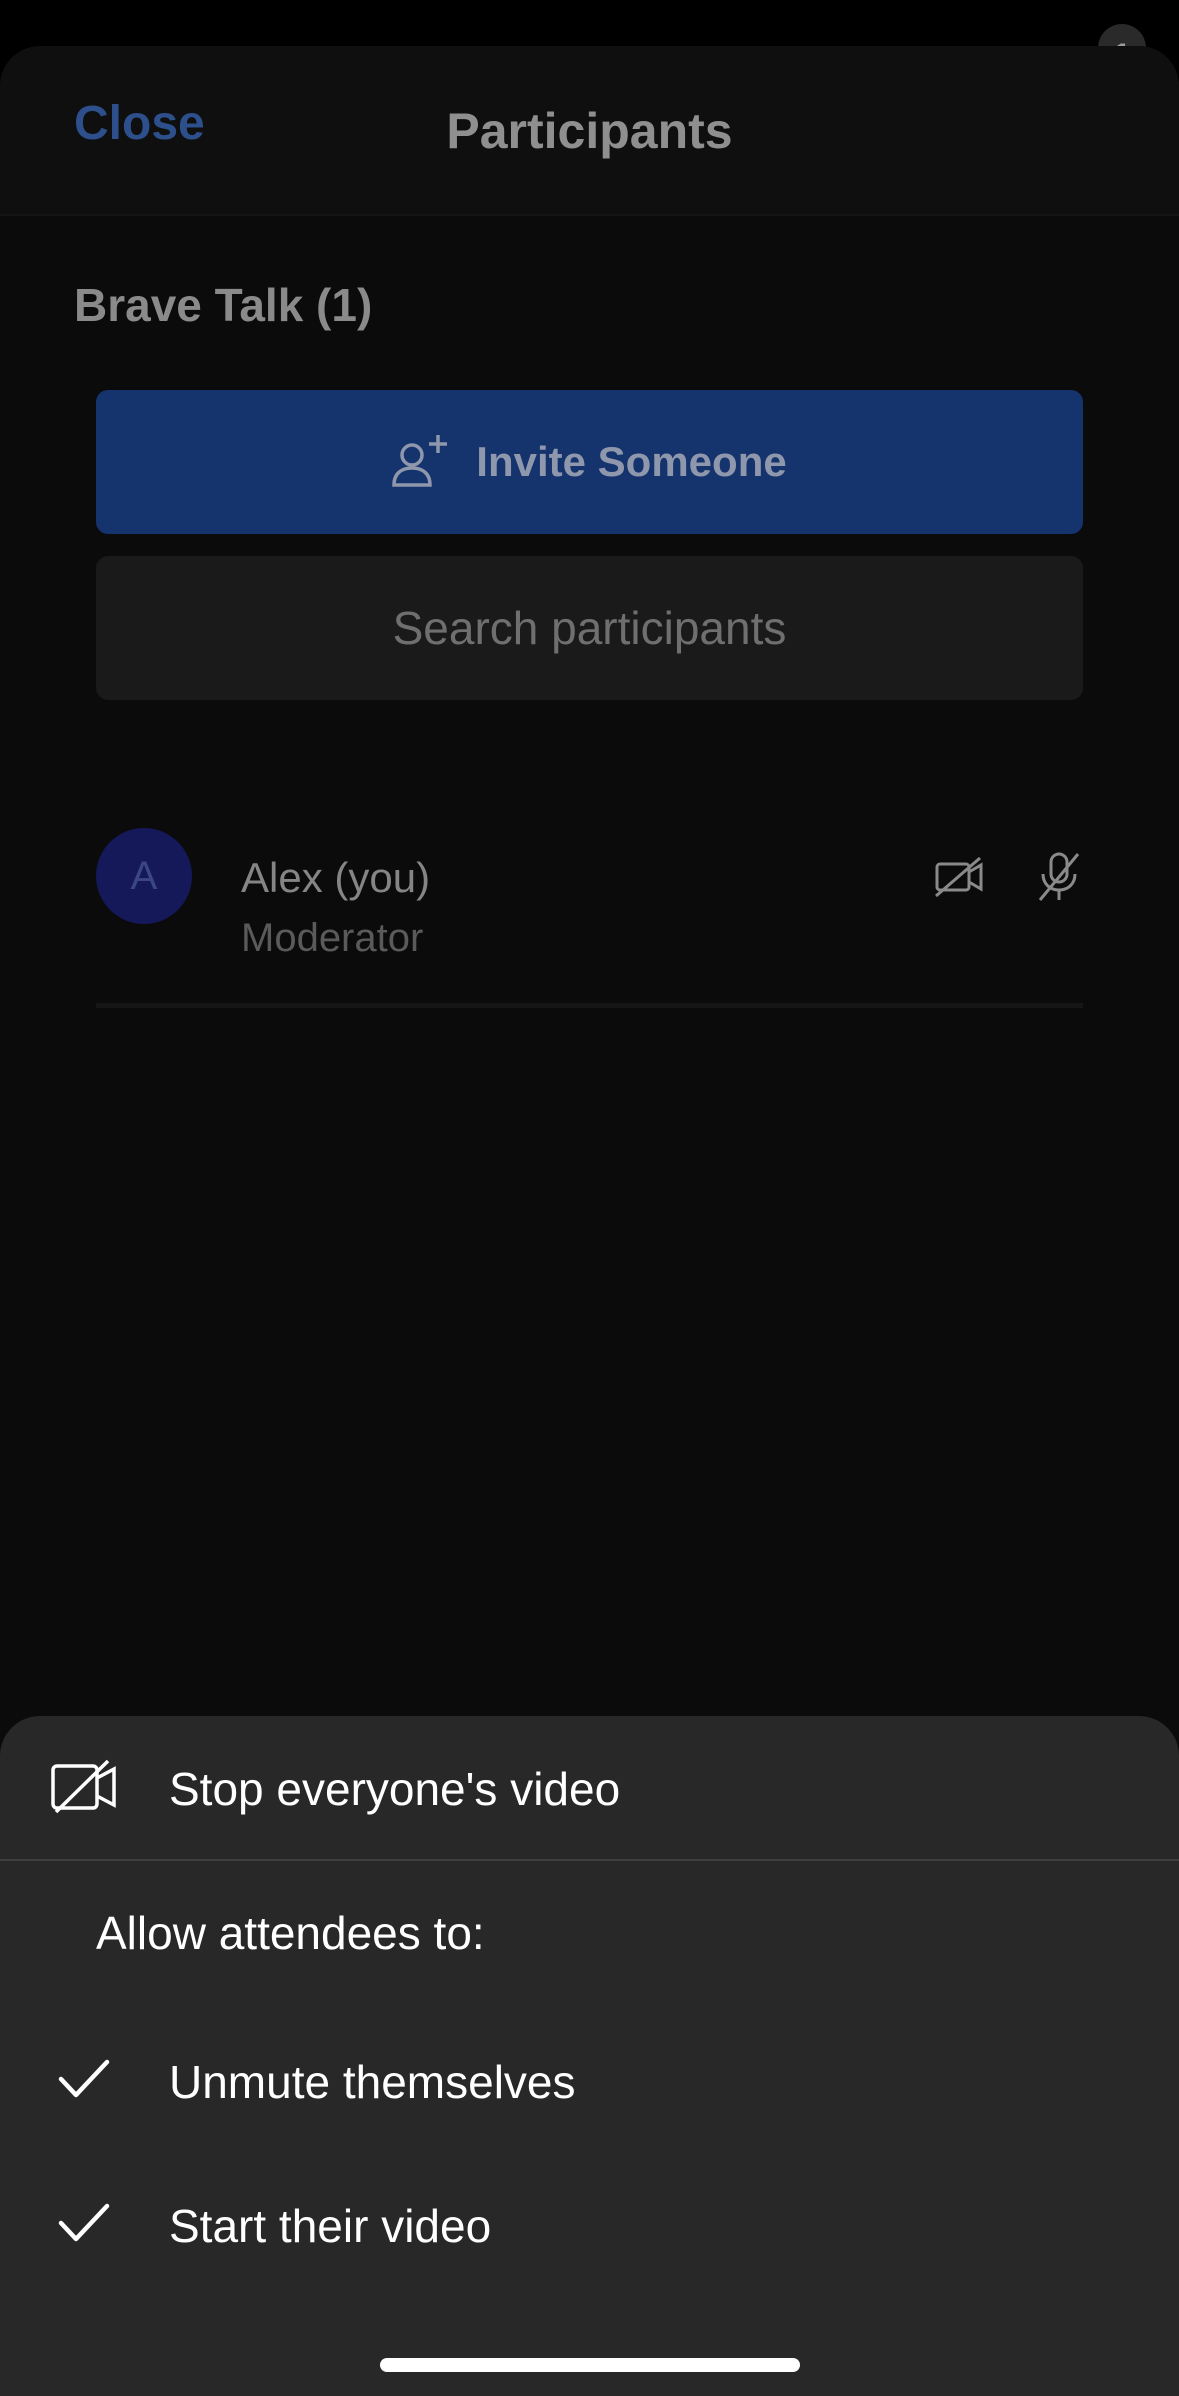  I want to click on participant-name: Alex (you), so click(336, 877).